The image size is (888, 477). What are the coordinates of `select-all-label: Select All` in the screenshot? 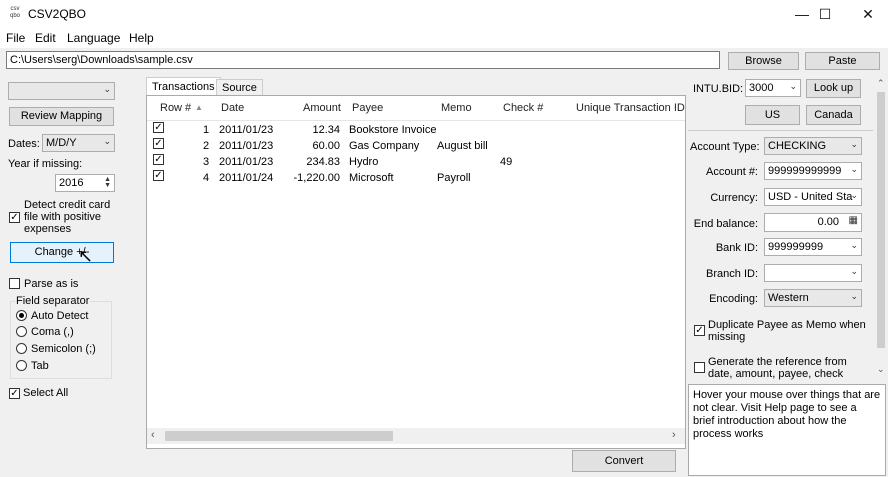 It's located at (46, 393).